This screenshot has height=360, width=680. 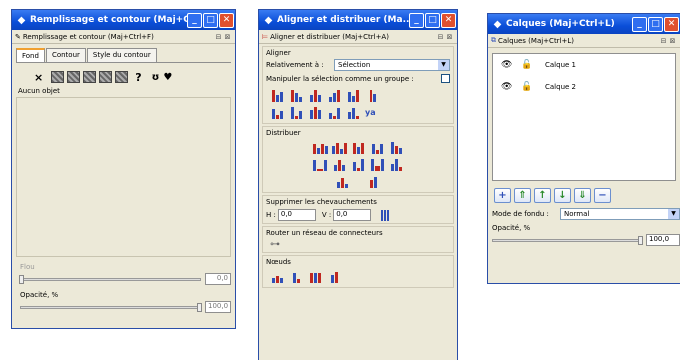 I want to click on align-subtitle: Aligner et distribuer (Maj+Ctrl+A), so click(x=329, y=36).